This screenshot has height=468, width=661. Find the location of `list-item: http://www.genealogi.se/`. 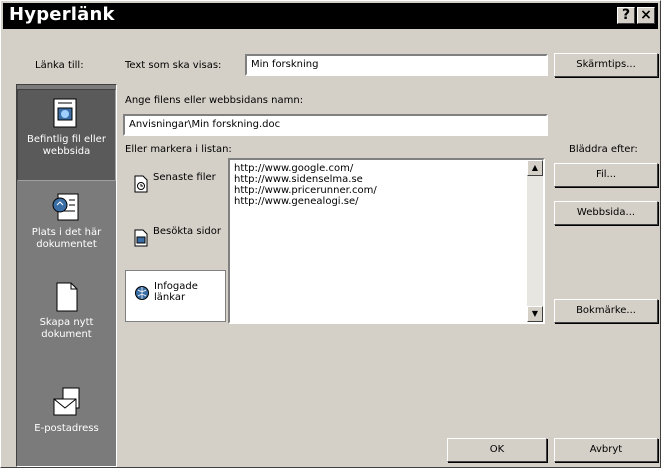

list-item: http://www.genealogi.se/ is located at coordinates (388, 201).